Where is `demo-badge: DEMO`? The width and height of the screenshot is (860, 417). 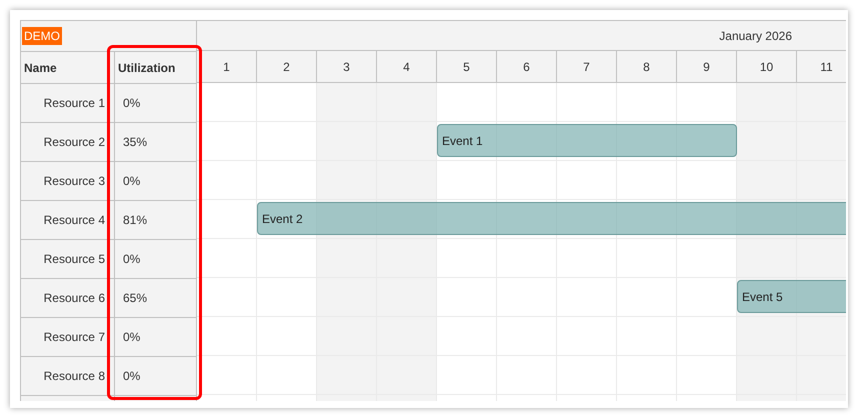 demo-badge: DEMO is located at coordinates (42, 36).